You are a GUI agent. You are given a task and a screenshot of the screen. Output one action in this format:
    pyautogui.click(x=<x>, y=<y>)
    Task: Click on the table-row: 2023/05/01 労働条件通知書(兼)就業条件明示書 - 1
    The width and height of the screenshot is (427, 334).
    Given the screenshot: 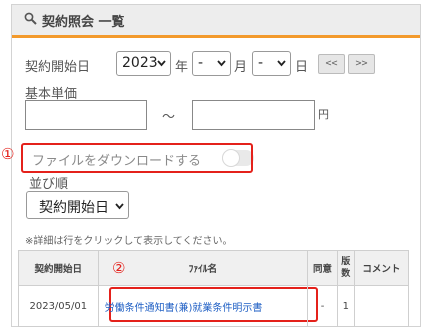 What is the action you would take?
    pyautogui.click(x=214, y=306)
    